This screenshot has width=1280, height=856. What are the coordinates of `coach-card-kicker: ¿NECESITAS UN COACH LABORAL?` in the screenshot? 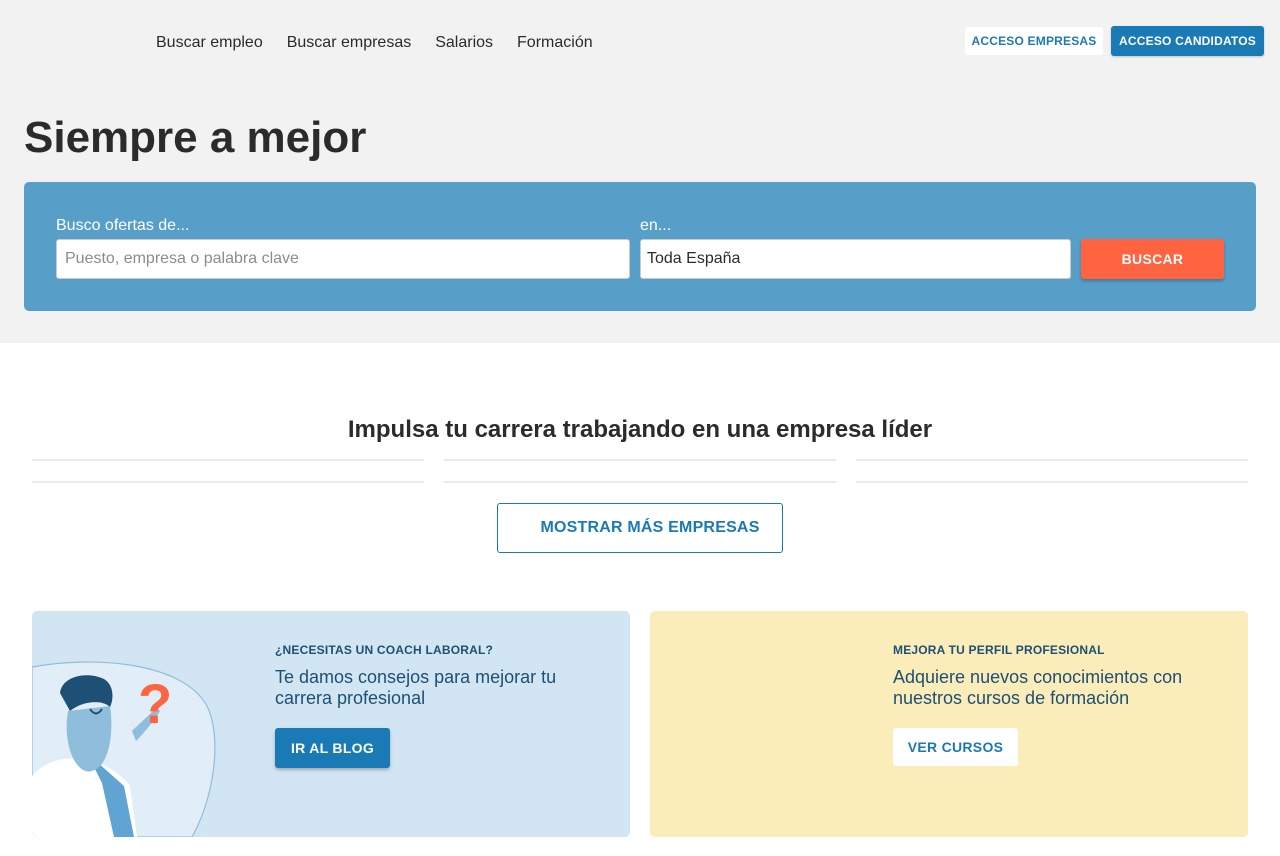 It's located at (384, 650).